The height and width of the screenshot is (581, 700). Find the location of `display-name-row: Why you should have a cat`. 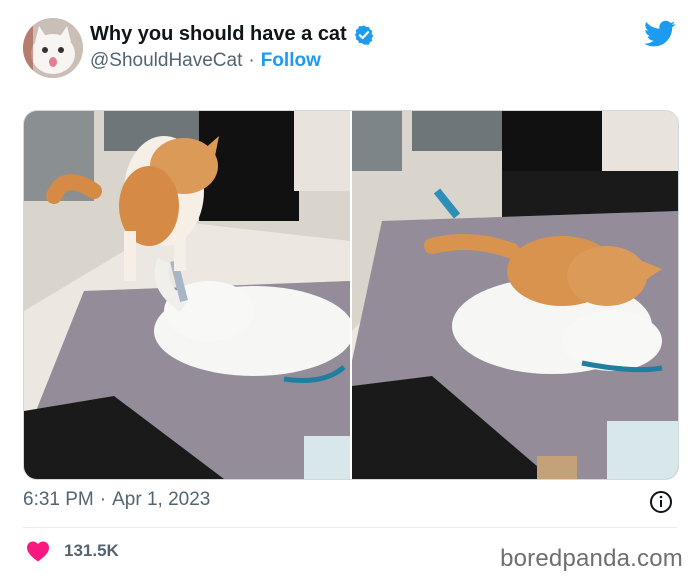

display-name-row: Why you should have a cat is located at coordinates (232, 34).